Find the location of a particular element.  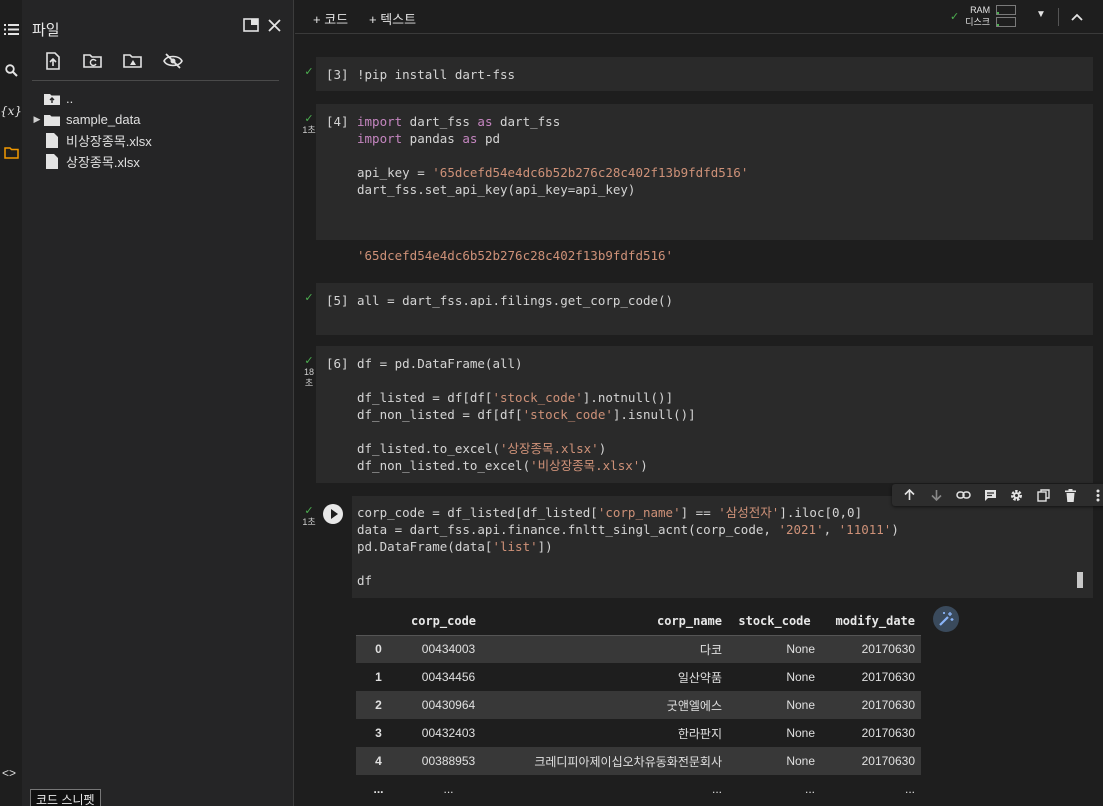

code-token: df_listed.to_excel( is located at coordinates (428, 448).